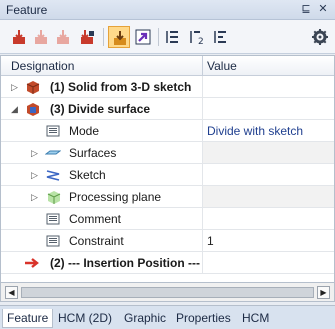 The height and width of the screenshot is (329, 335). I want to click on navigate-arrow-button, so click(143, 37).